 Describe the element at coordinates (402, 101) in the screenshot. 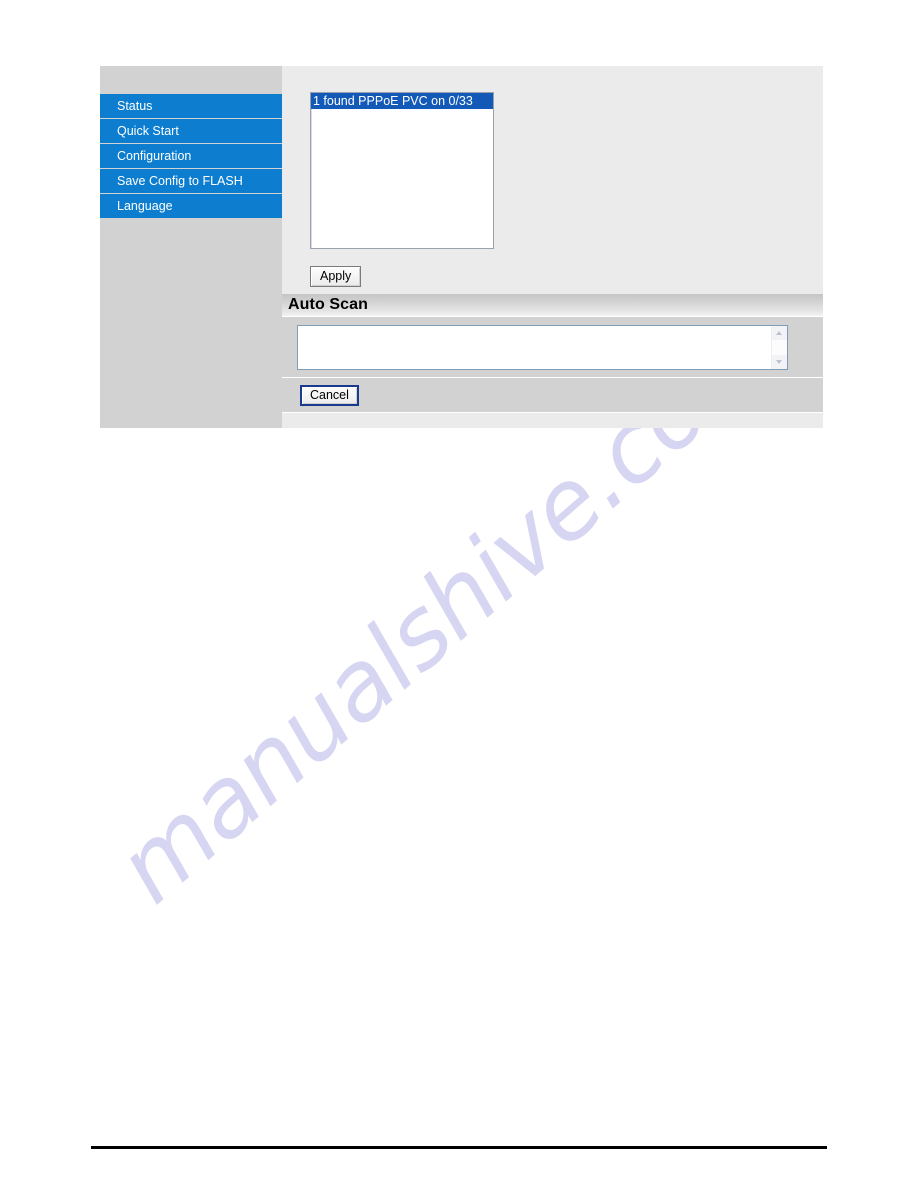

I see `listbox-option-selected: 1 found PPPoE PVC on 0/33` at that location.